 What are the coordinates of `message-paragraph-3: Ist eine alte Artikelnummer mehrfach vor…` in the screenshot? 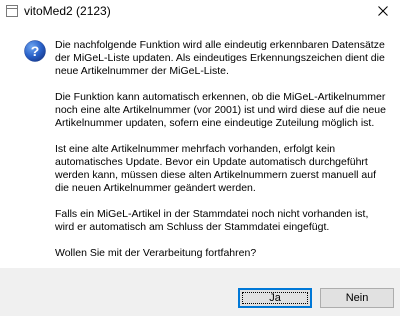 It's located at (215, 168).